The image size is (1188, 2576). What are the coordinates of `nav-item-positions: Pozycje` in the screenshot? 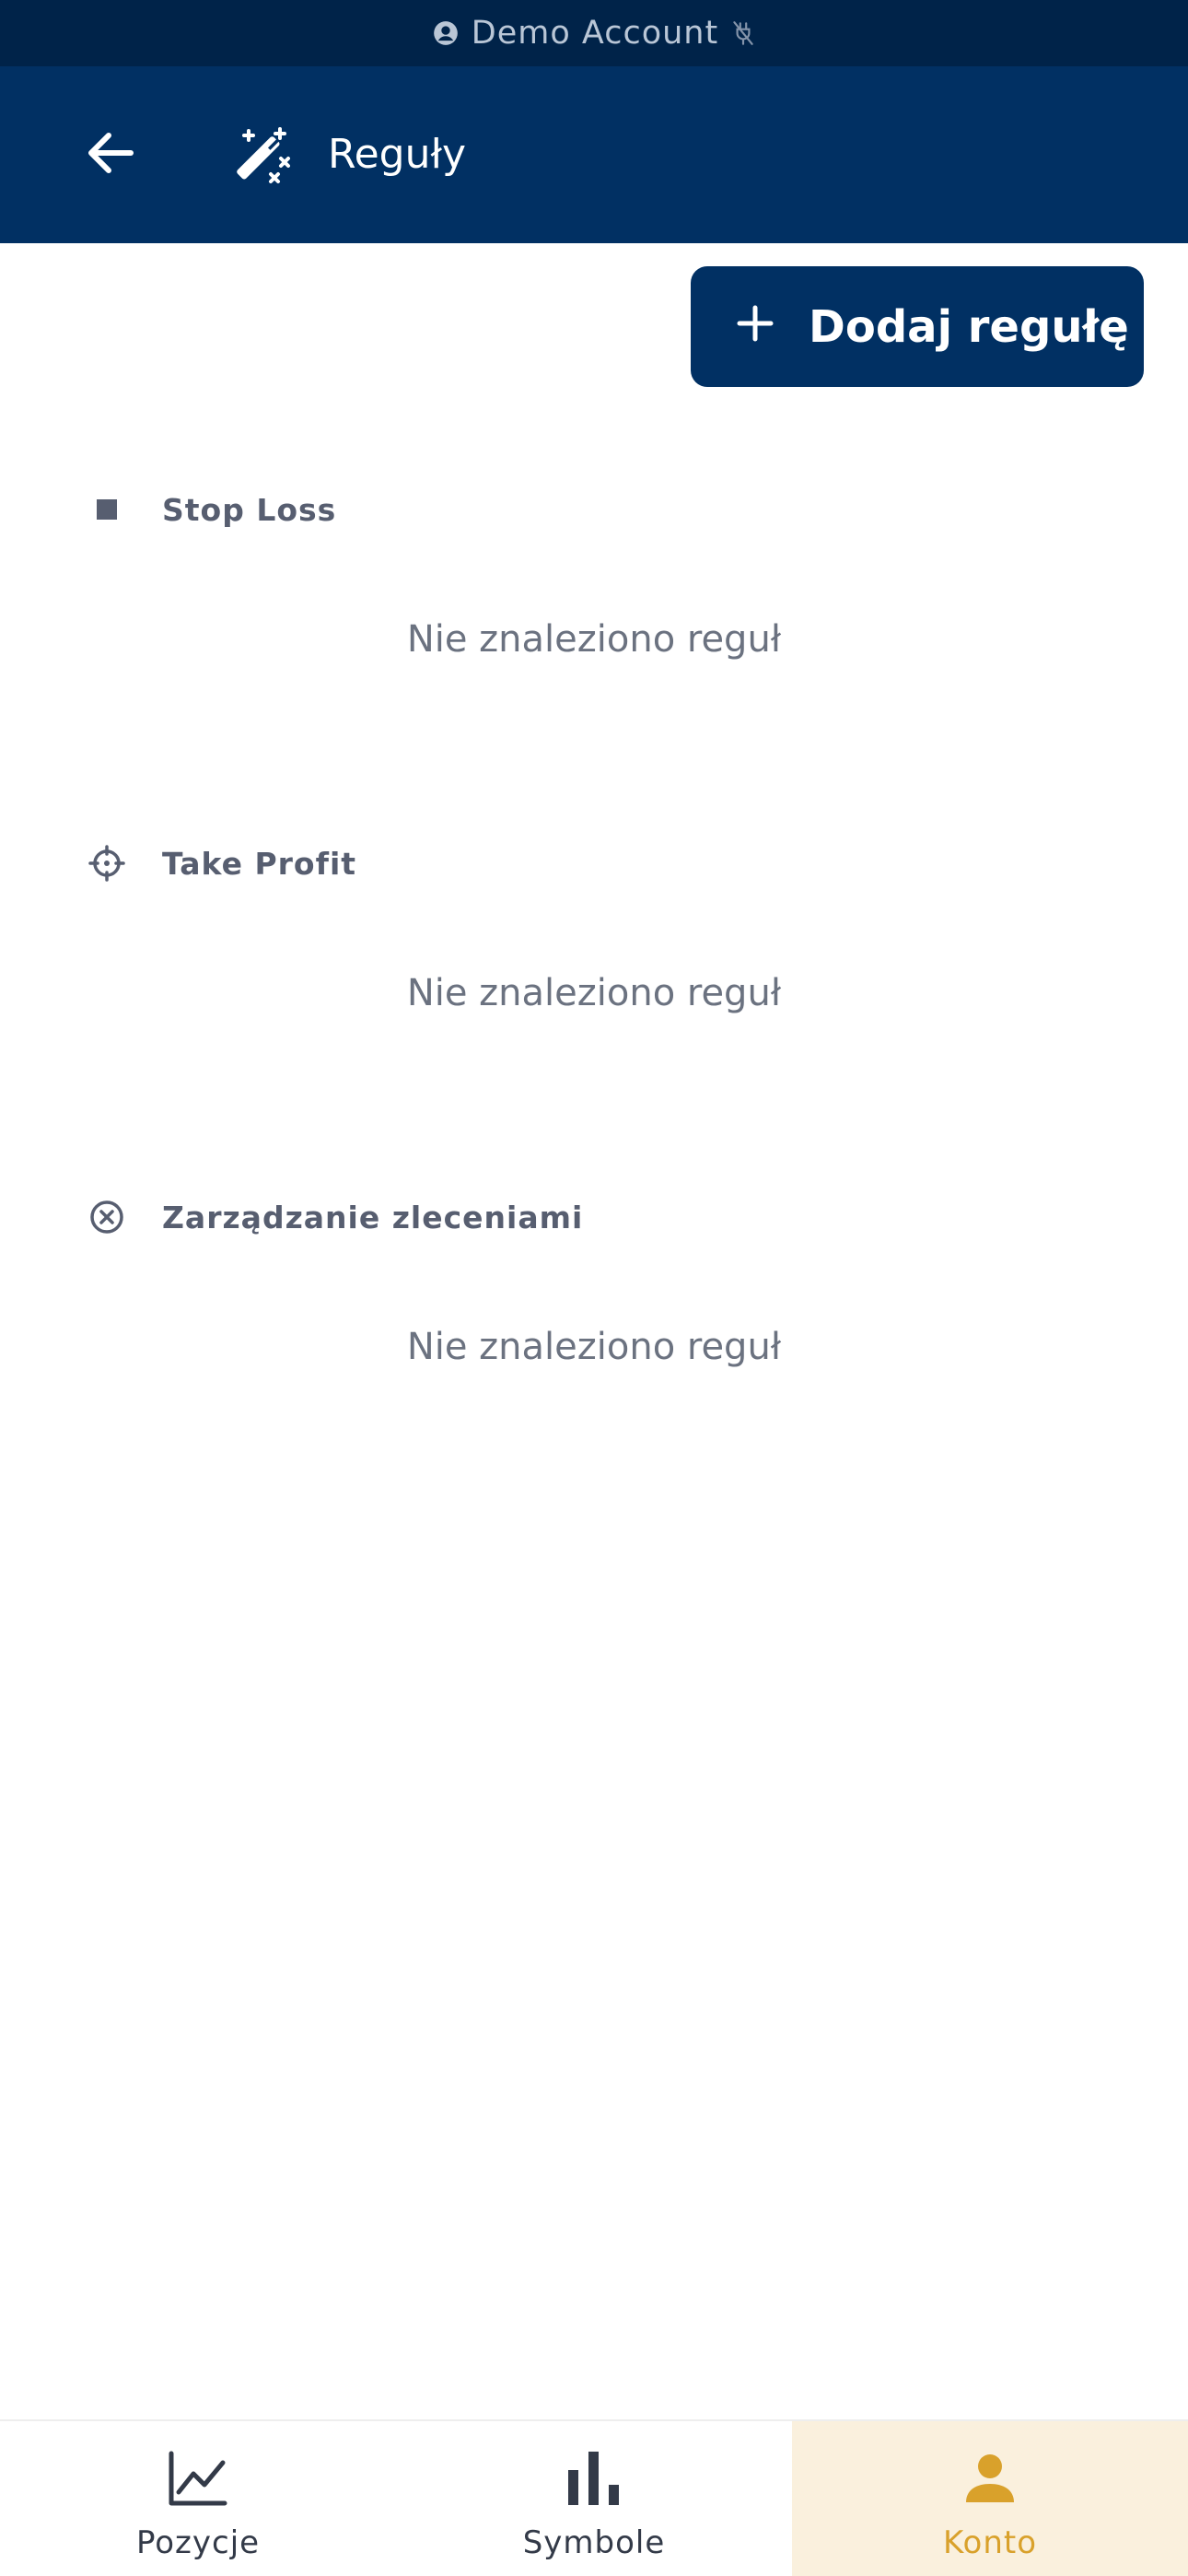 It's located at (198, 2498).